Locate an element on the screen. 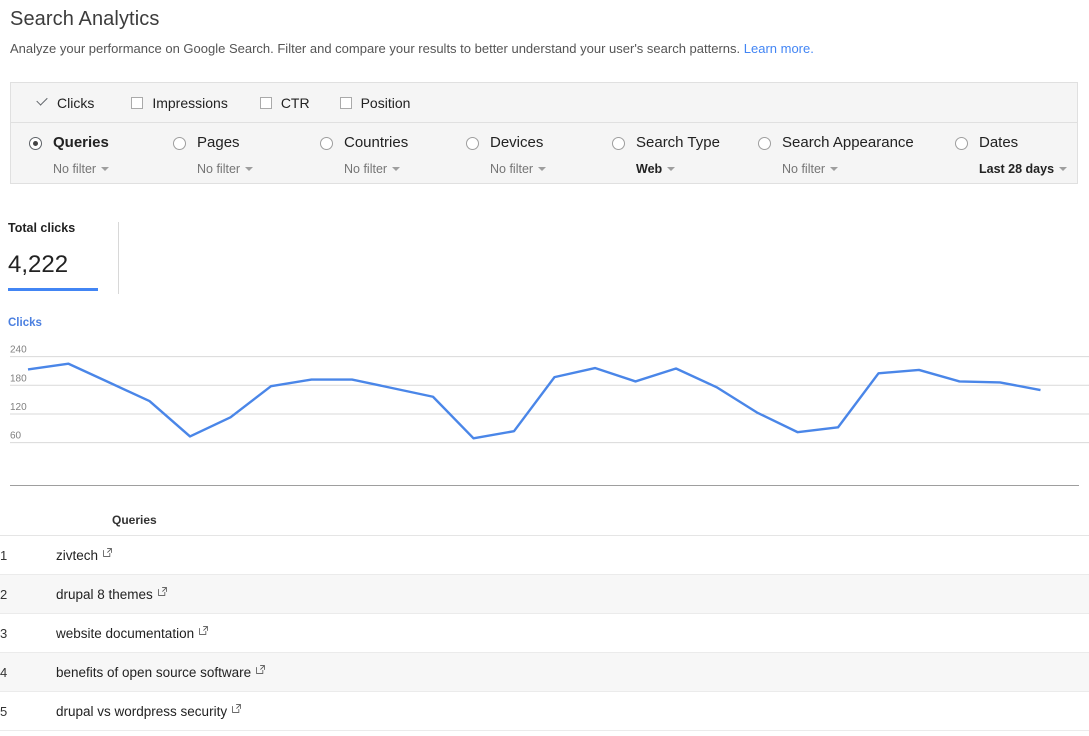  dimension-label: Queries is located at coordinates (81, 142).